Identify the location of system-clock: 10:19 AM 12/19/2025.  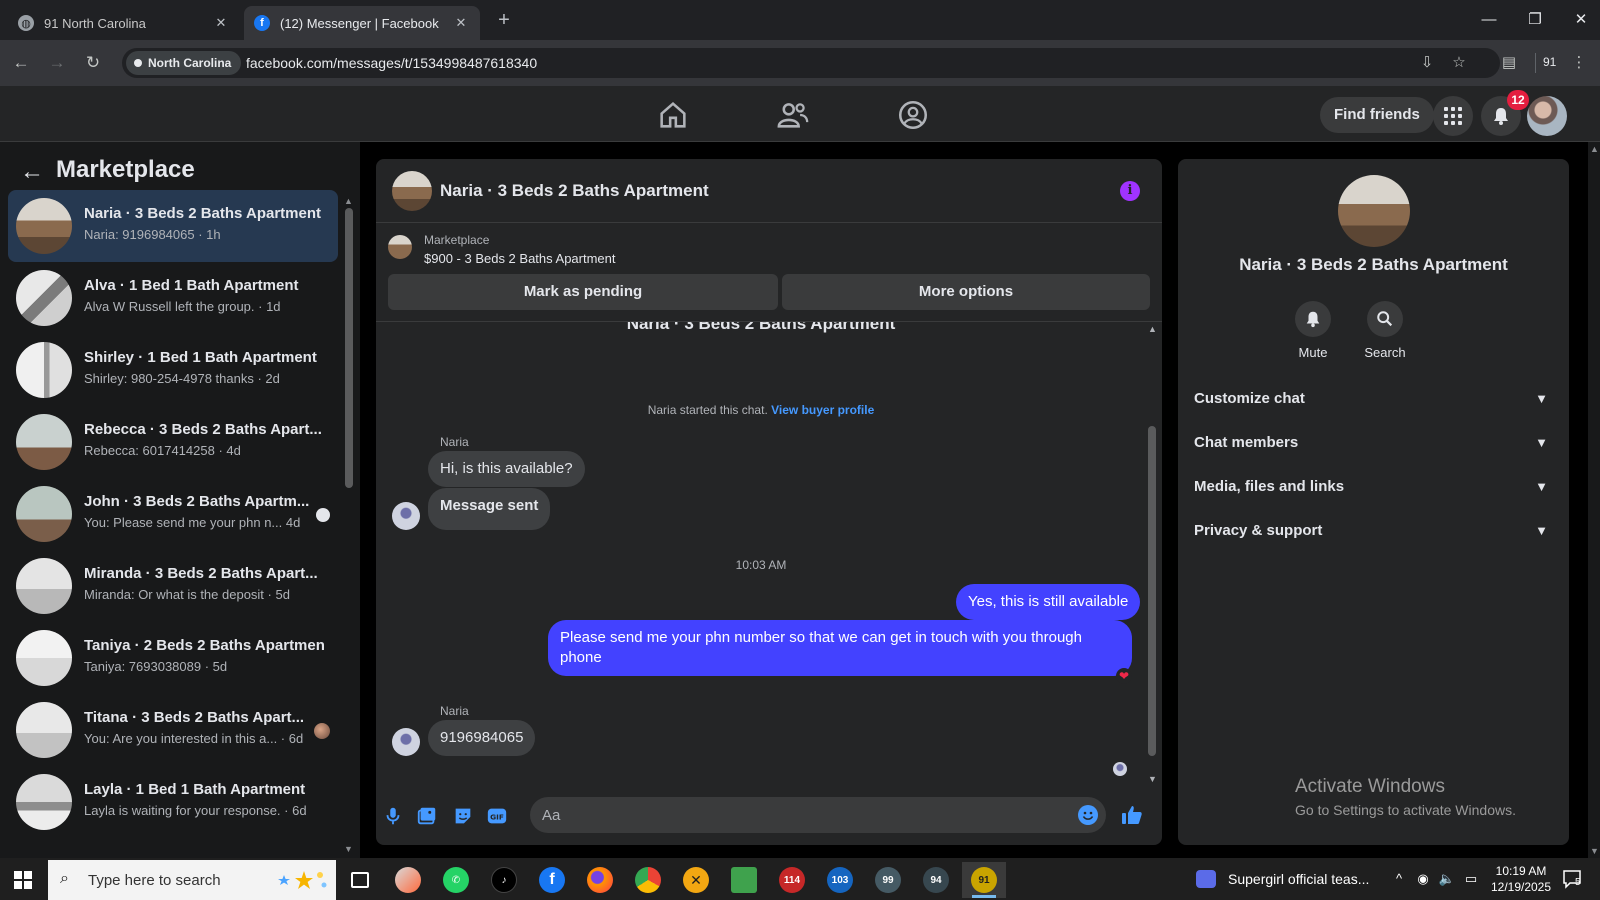
(1521, 879).